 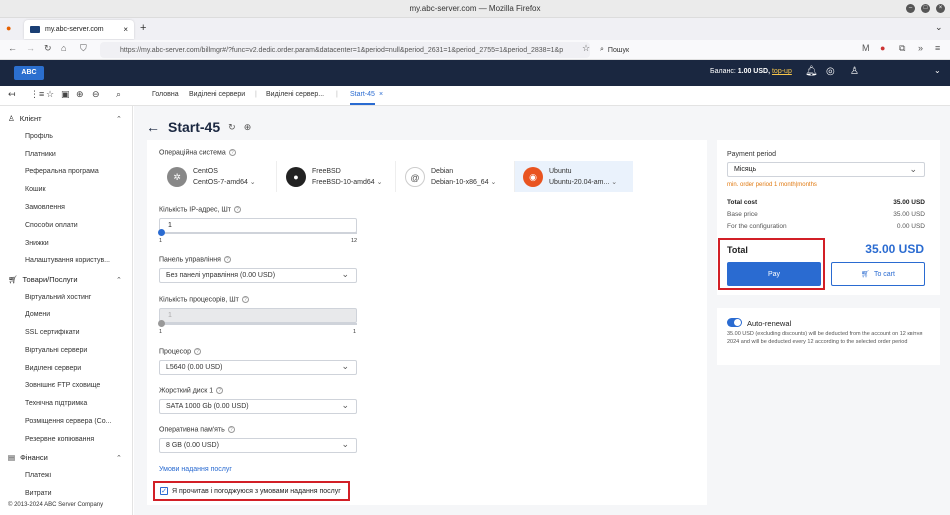 What do you see at coordinates (13, 279) in the screenshot?
I see `cart-icon: 🛒︎` at bounding box center [13, 279].